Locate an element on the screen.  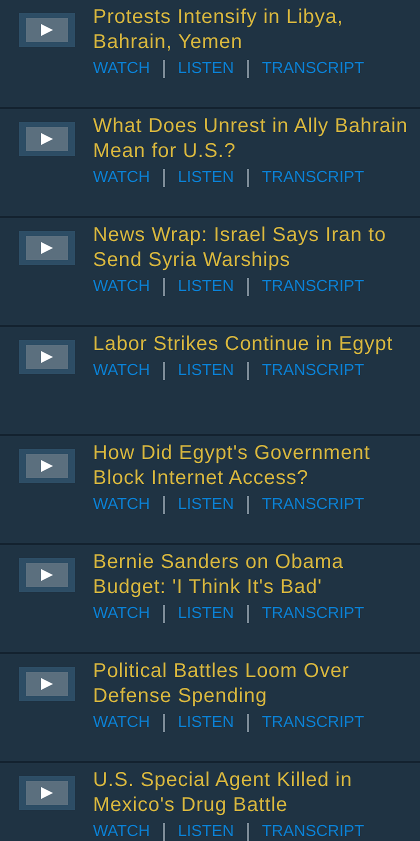
story-title: How Did Egypt's Government Block Internet Access? is located at coordinates (254, 466).